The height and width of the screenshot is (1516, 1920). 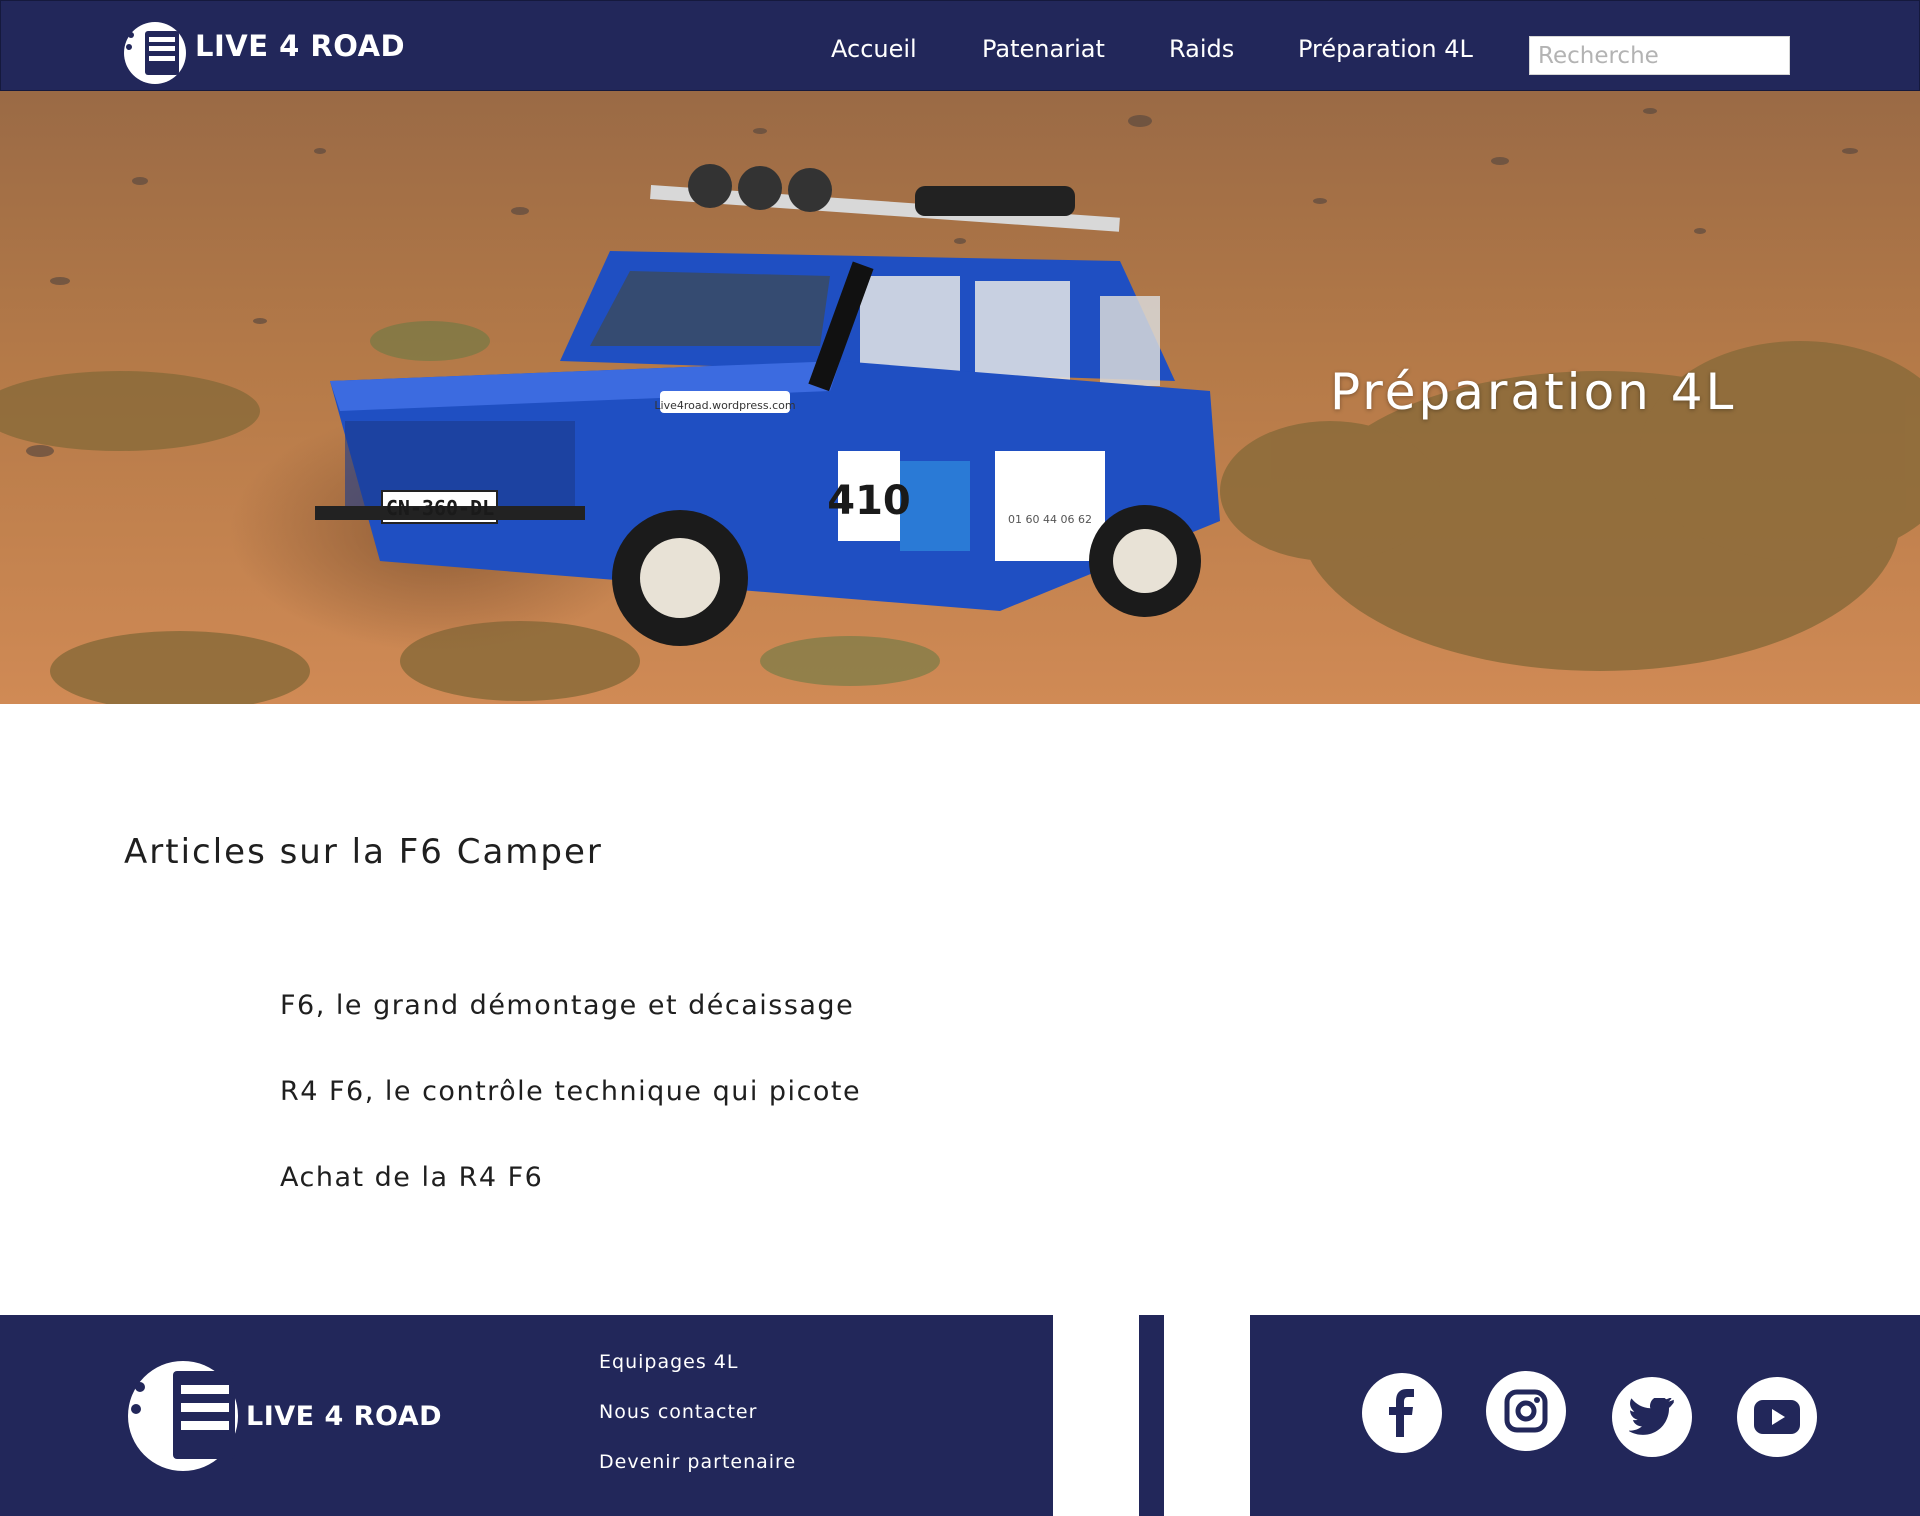 What do you see at coordinates (183, 1416) in the screenshot?
I see `logo-icon` at bounding box center [183, 1416].